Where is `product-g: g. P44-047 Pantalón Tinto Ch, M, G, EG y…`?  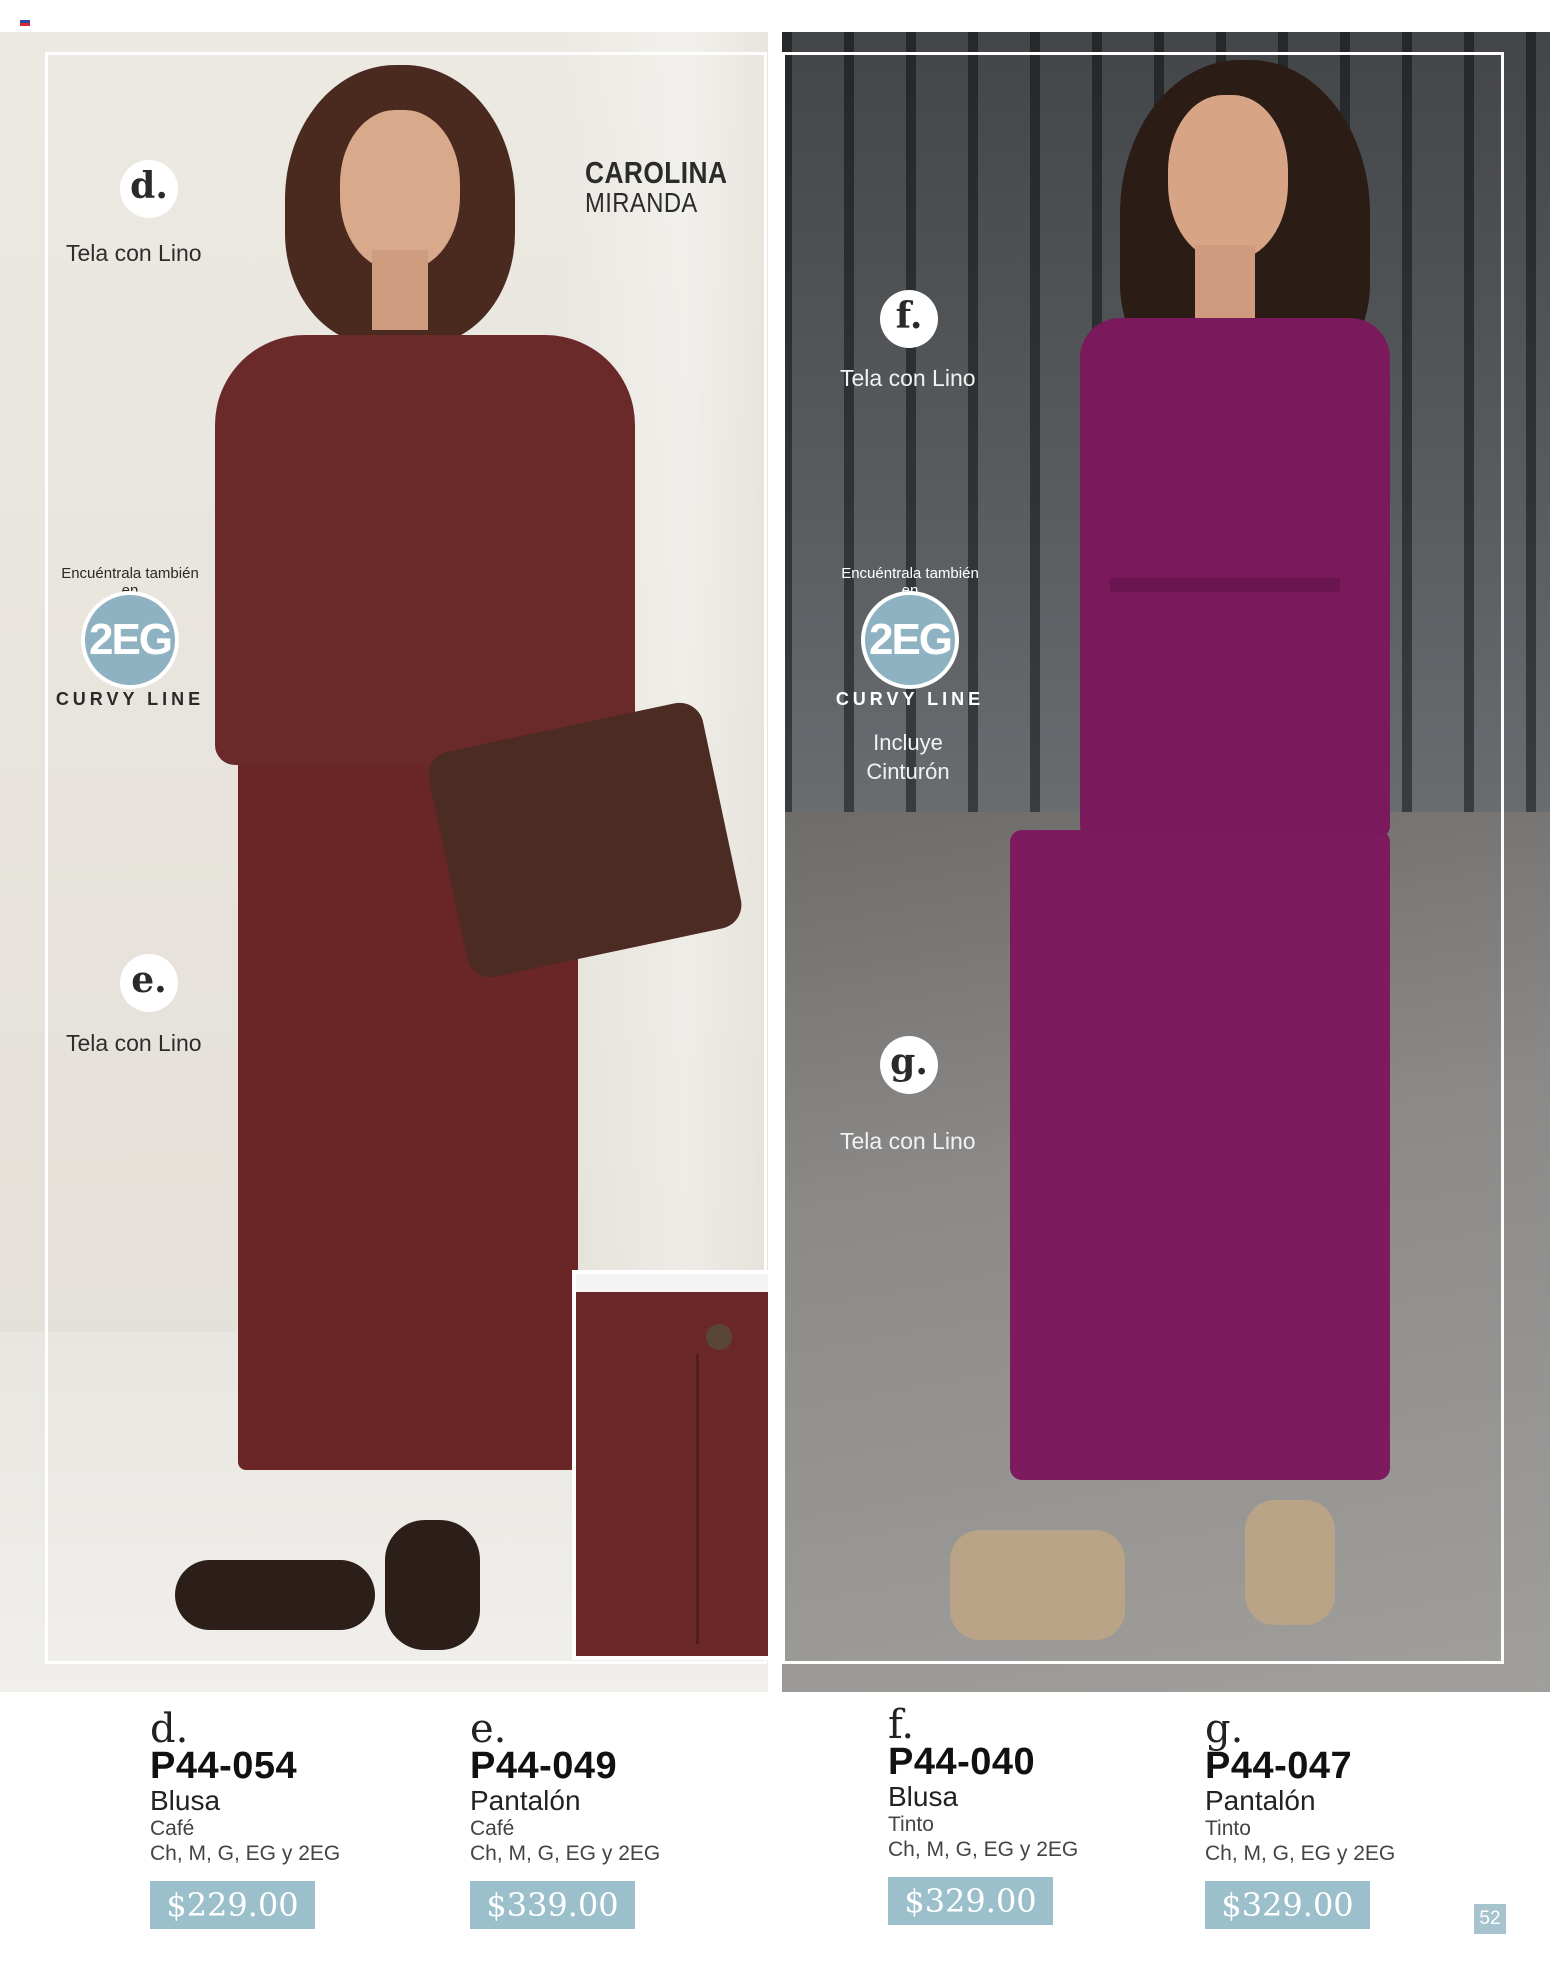
product-g: g. P44-047 Pantalón Tinto Ch, M, G, EG y… is located at coordinates (1335, 1817).